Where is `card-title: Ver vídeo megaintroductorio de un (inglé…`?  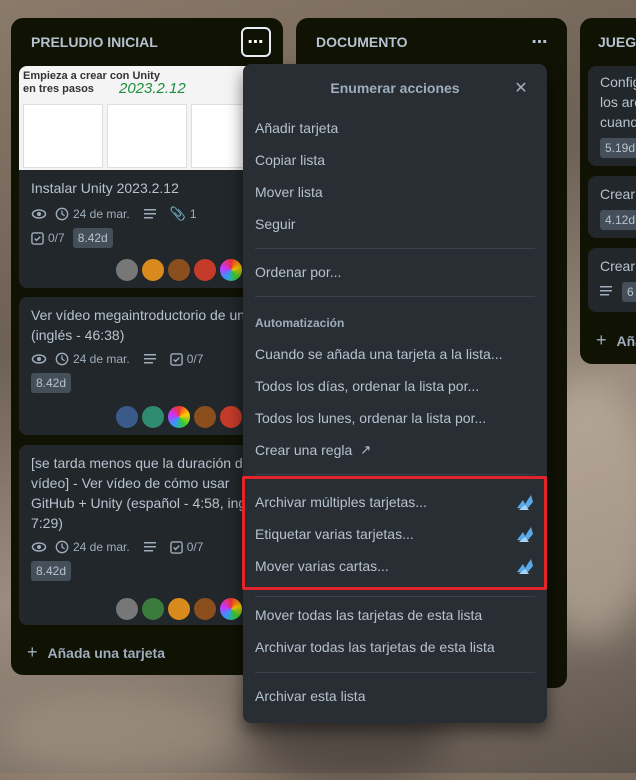
card-title: Ver vídeo megaintroductorio de un (inglé… is located at coordinates (138, 325).